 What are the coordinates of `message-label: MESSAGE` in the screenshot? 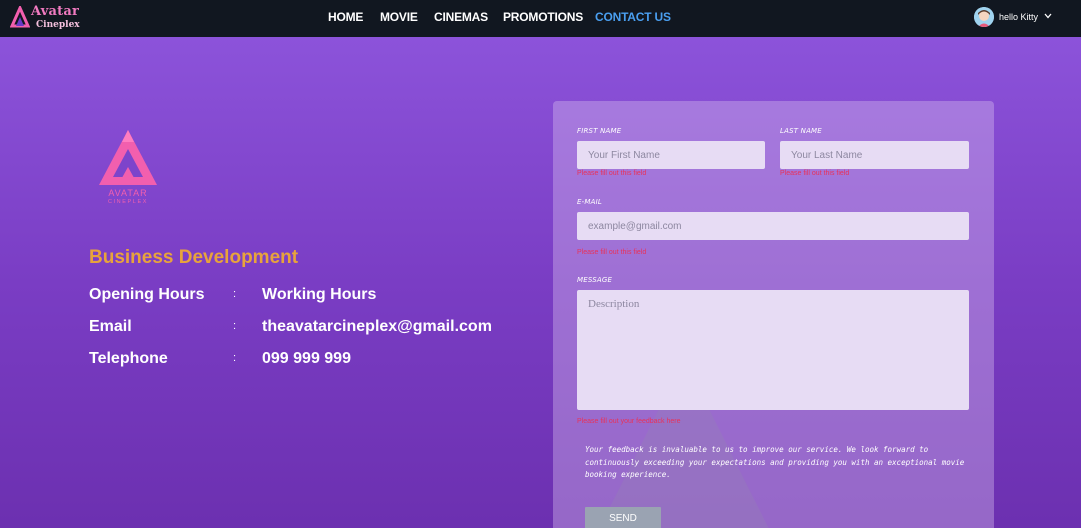 It's located at (595, 280).